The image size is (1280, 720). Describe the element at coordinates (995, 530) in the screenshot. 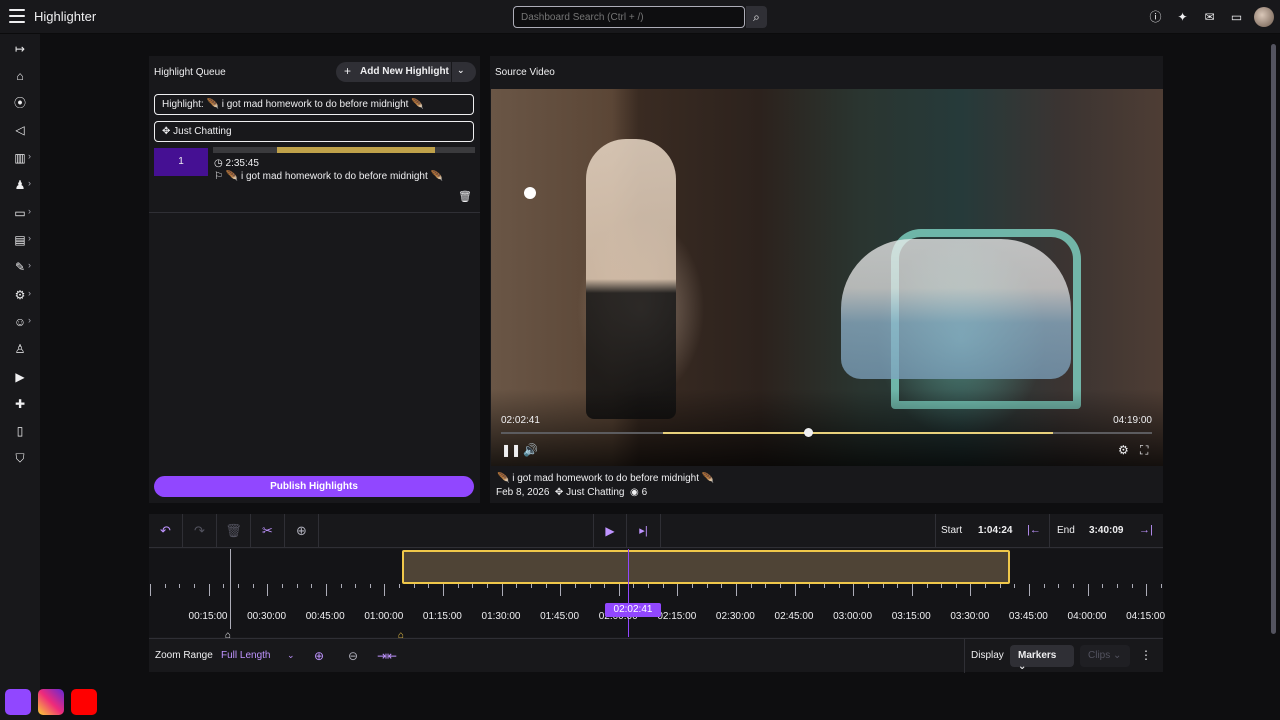

I see `start-value: 1:04:24` at that location.